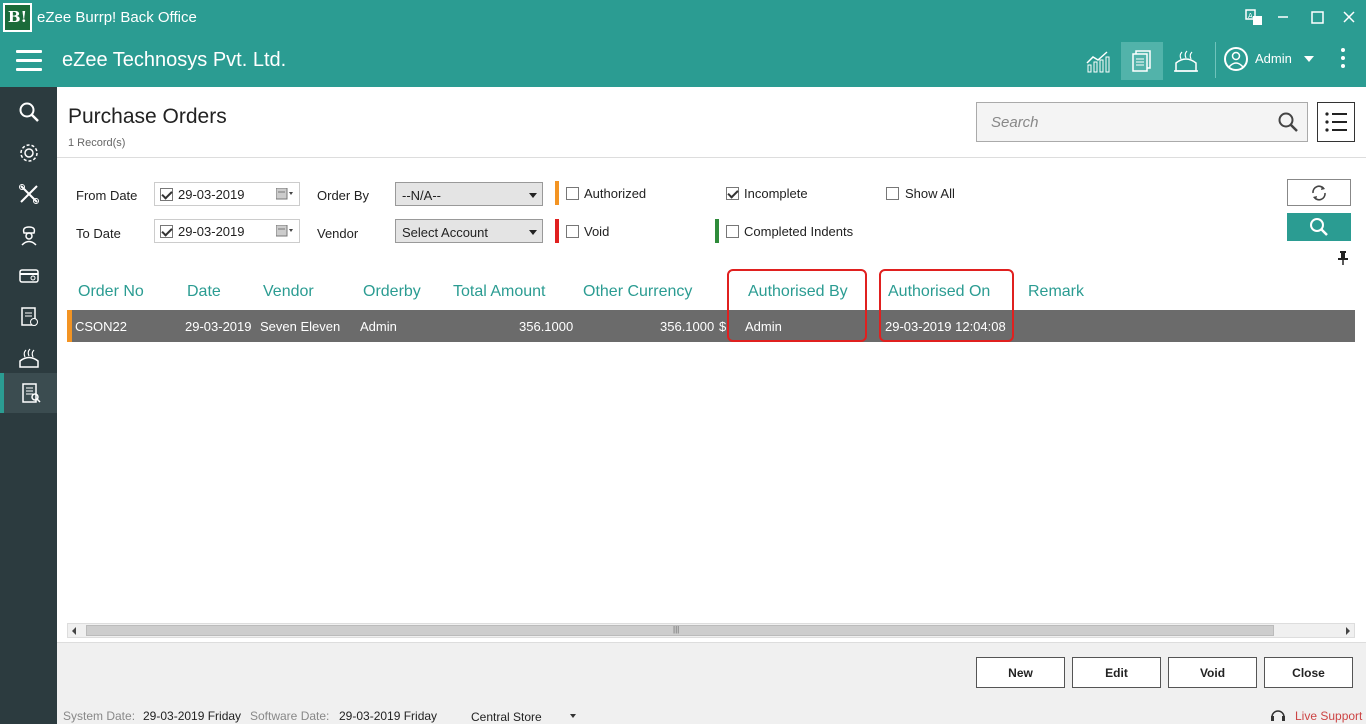  Describe the element at coordinates (683, 17) in the screenshot. I see `title-bar: B! eZee Burrp! Back Office A` at that location.